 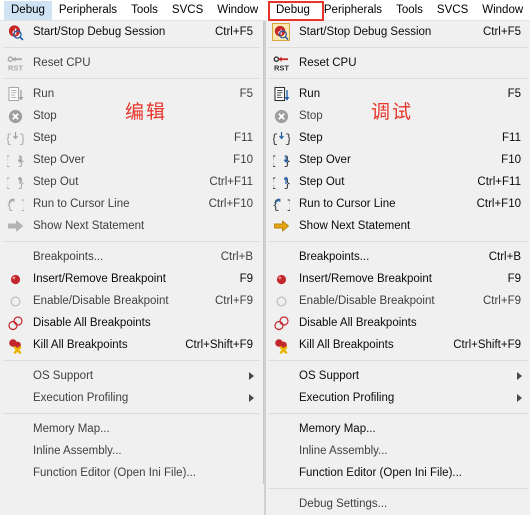 What do you see at coordinates (281, 279) in the screenshot?
I see `breakpoint-red-dot-icon` at bounding box center [281, 279].